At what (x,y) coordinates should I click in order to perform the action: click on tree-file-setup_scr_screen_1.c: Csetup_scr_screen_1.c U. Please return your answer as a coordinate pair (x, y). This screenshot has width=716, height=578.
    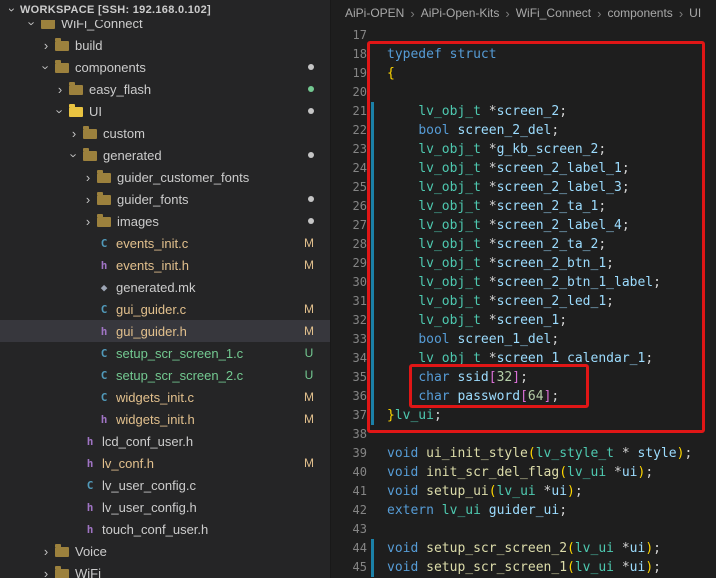
    Looking at the image, I should click on (165, 353).